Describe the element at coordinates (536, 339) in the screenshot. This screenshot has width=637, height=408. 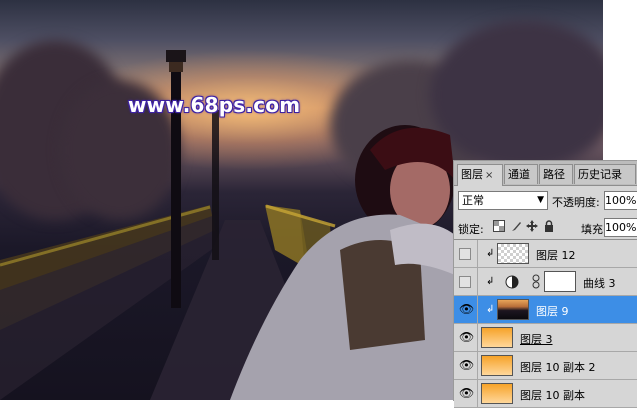
I see `layer-name: 图层 3` at that location.